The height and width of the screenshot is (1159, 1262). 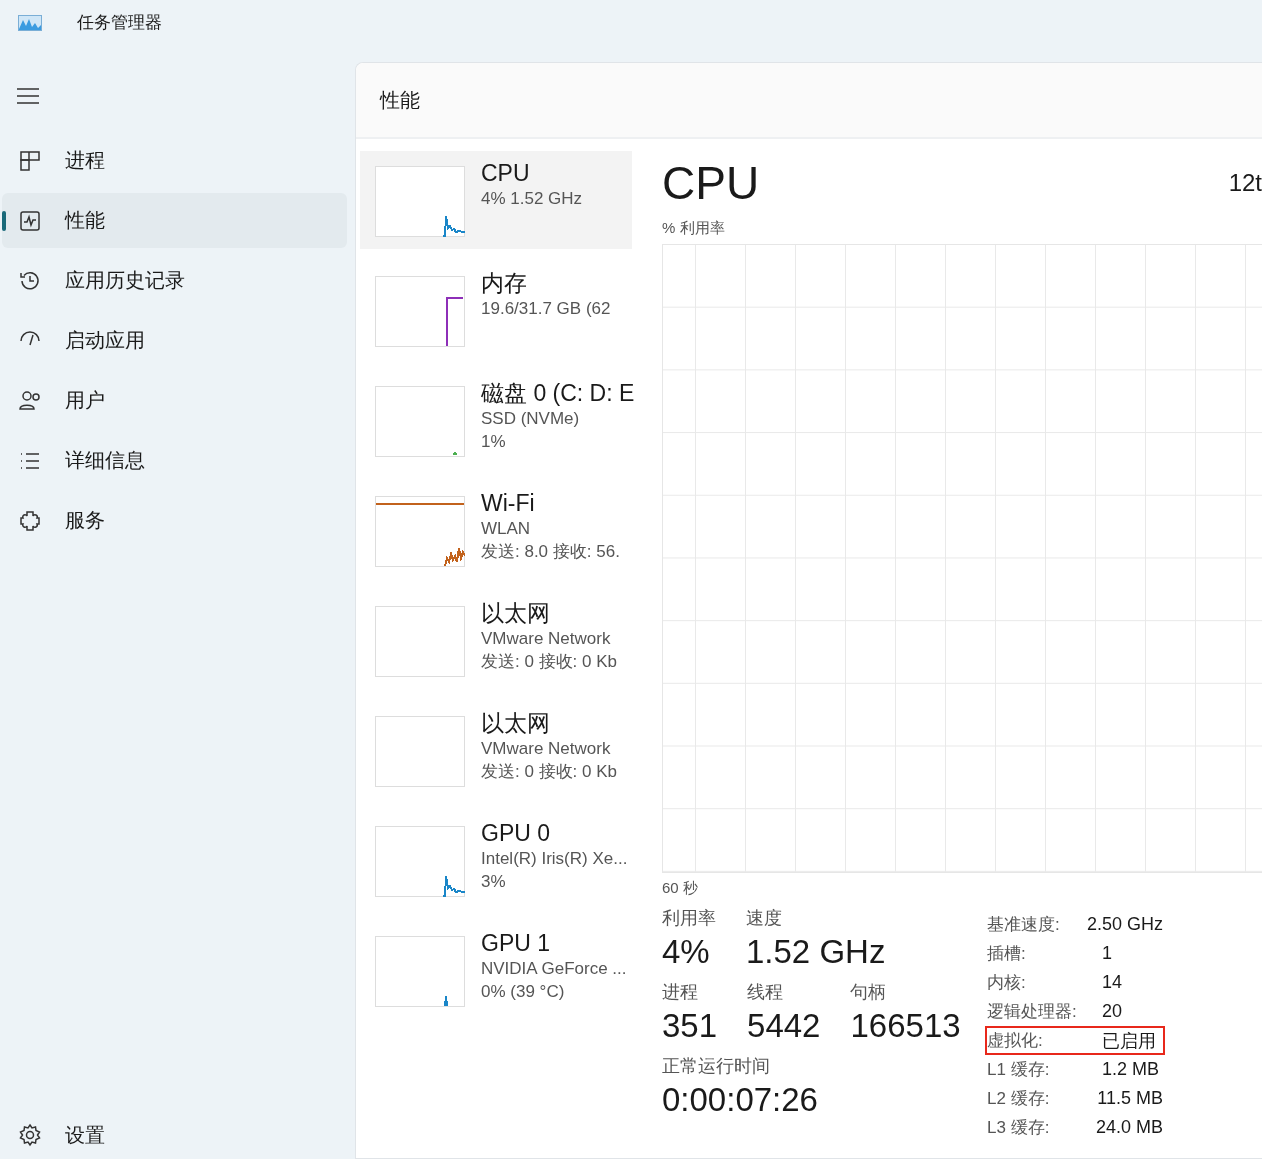 What do you see at coordinates (550, 552) in the screenshot?
I see `device-info: 发送: 8.0 接收: 56.` at bounding box center [550, 552].